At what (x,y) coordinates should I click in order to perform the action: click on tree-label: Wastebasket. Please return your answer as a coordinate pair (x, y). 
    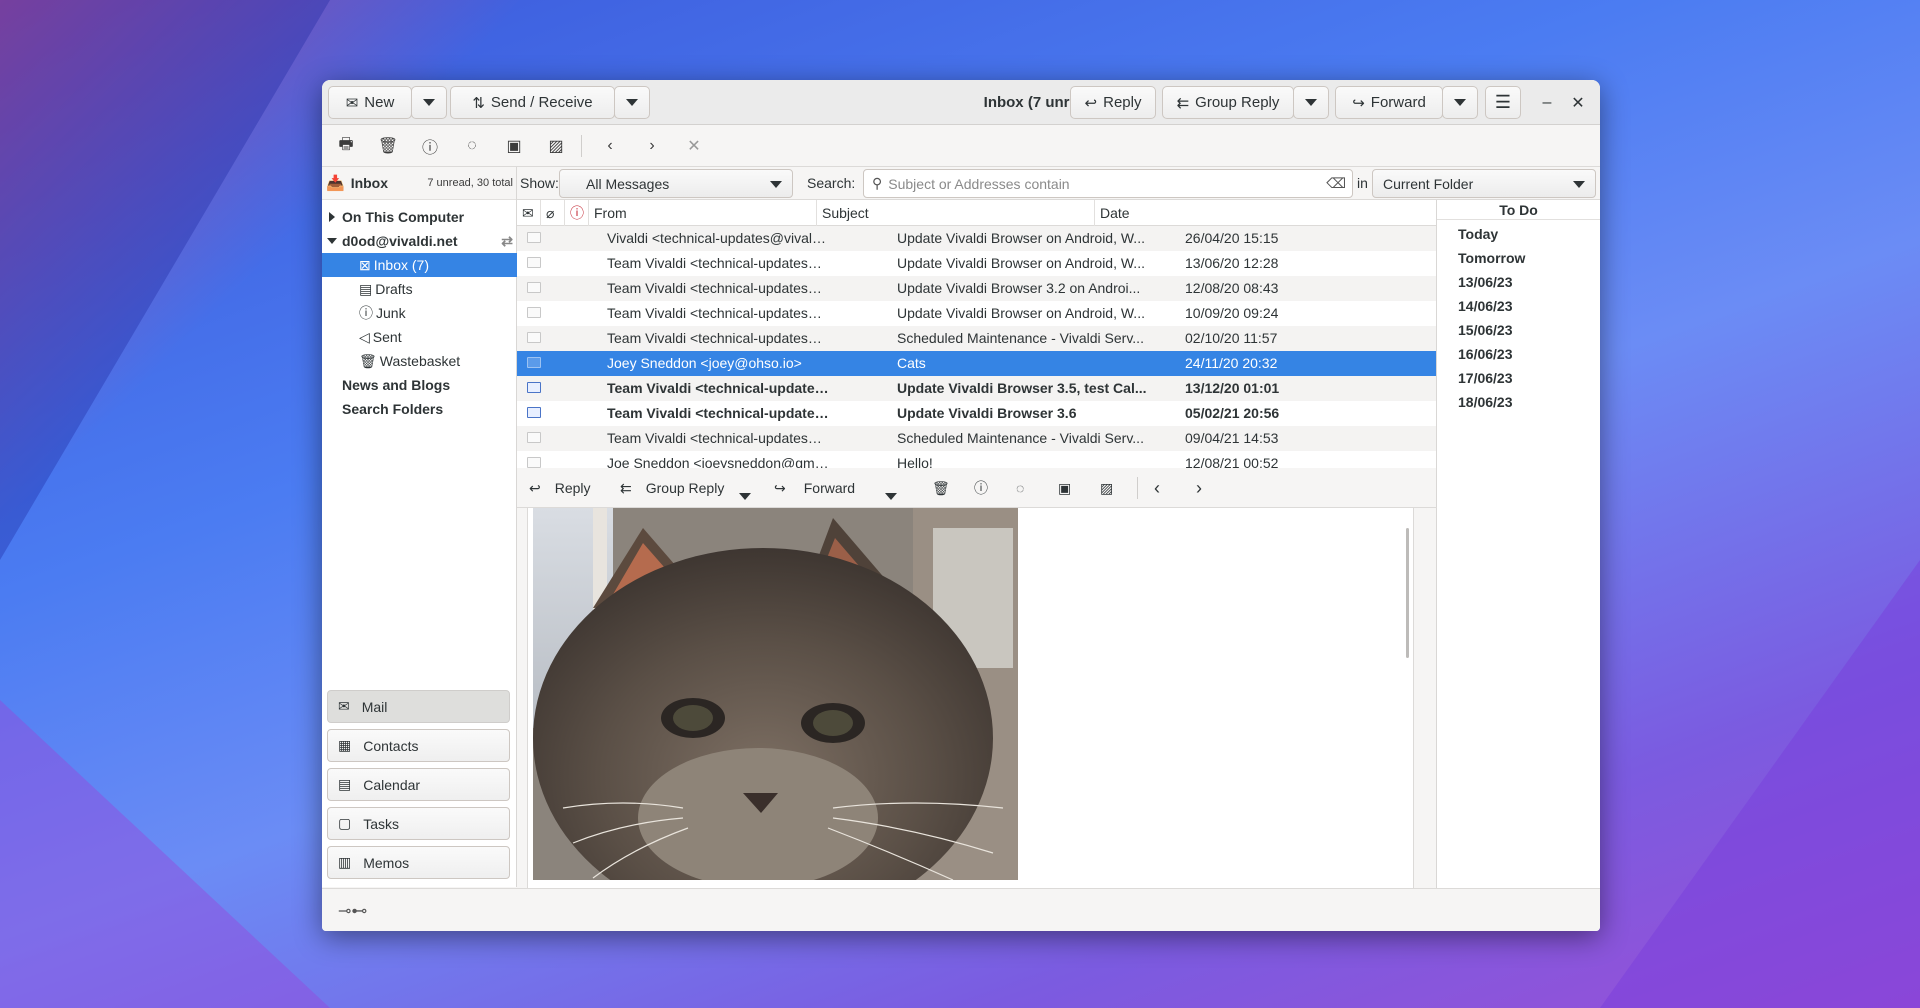
    Looking at the image, I should click on (420, 361).